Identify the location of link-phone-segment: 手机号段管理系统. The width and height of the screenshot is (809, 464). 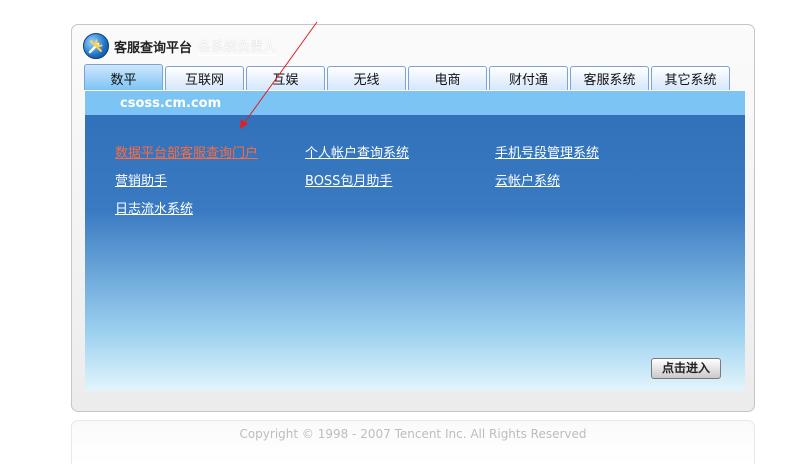
(547, 151).